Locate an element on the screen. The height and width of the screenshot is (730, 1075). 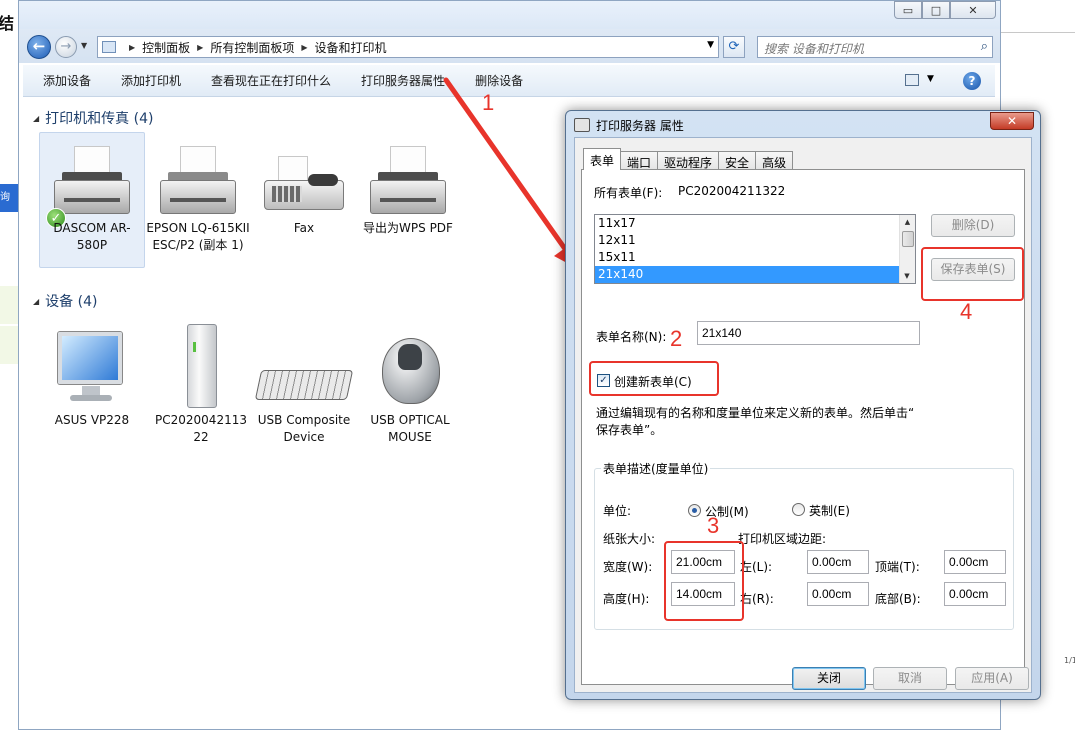
address-bar: ▶ 控制面板 ▶ 所有控制面板项 ▶ 设备和打印机 ▼ is located at coordinates (408, 47).